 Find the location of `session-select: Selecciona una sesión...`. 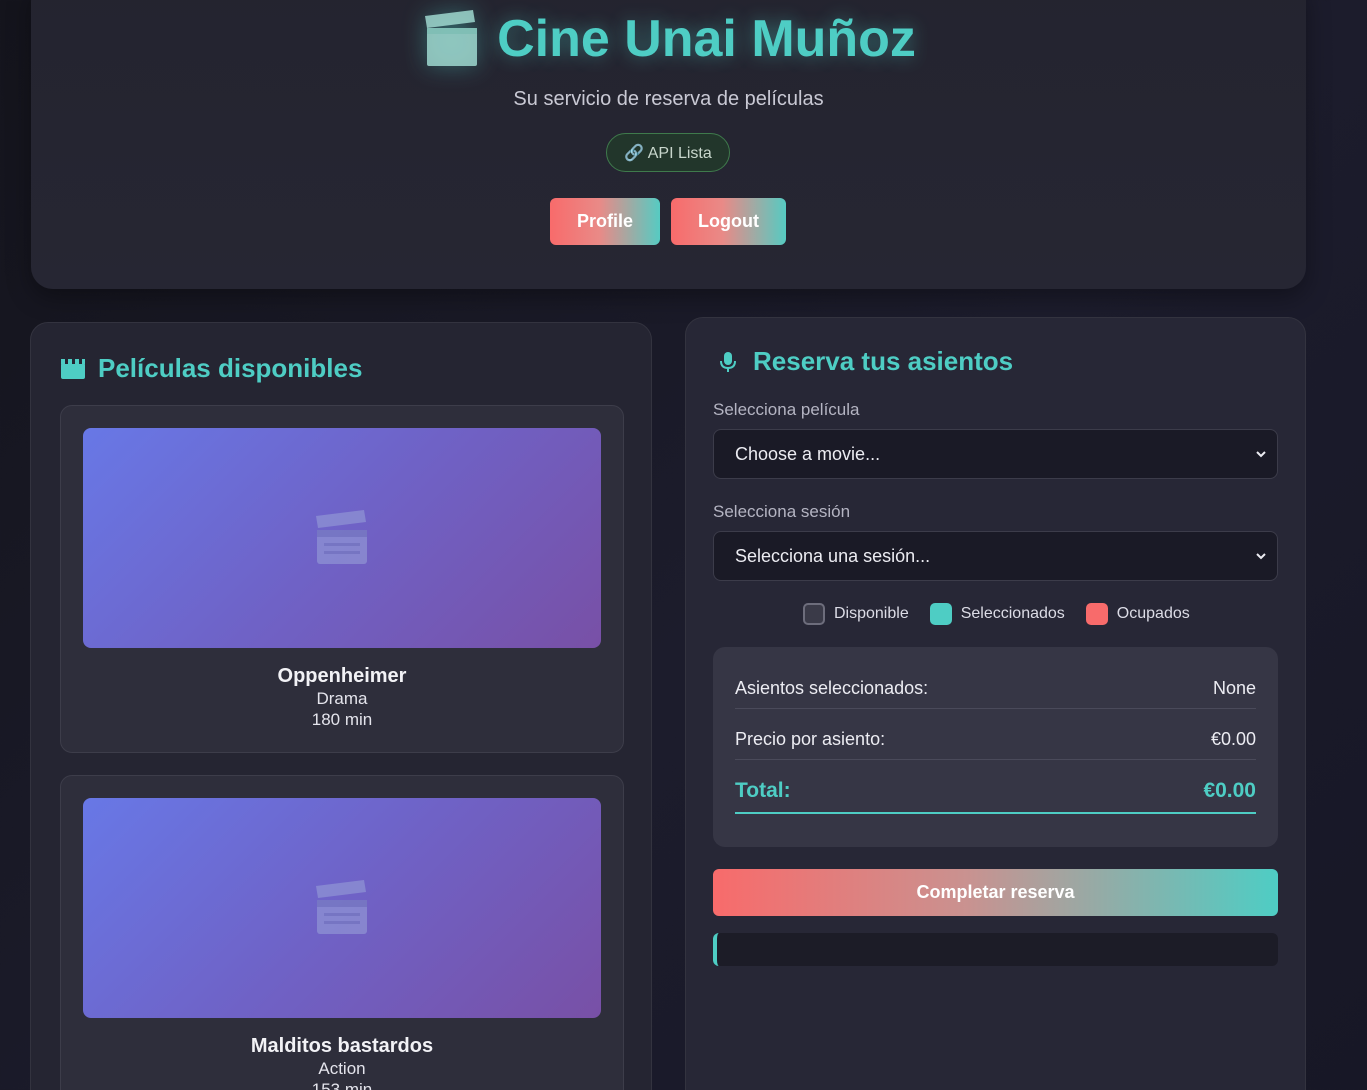

session-select: Selecciona una sesión... is located at coordinates (995, 556).